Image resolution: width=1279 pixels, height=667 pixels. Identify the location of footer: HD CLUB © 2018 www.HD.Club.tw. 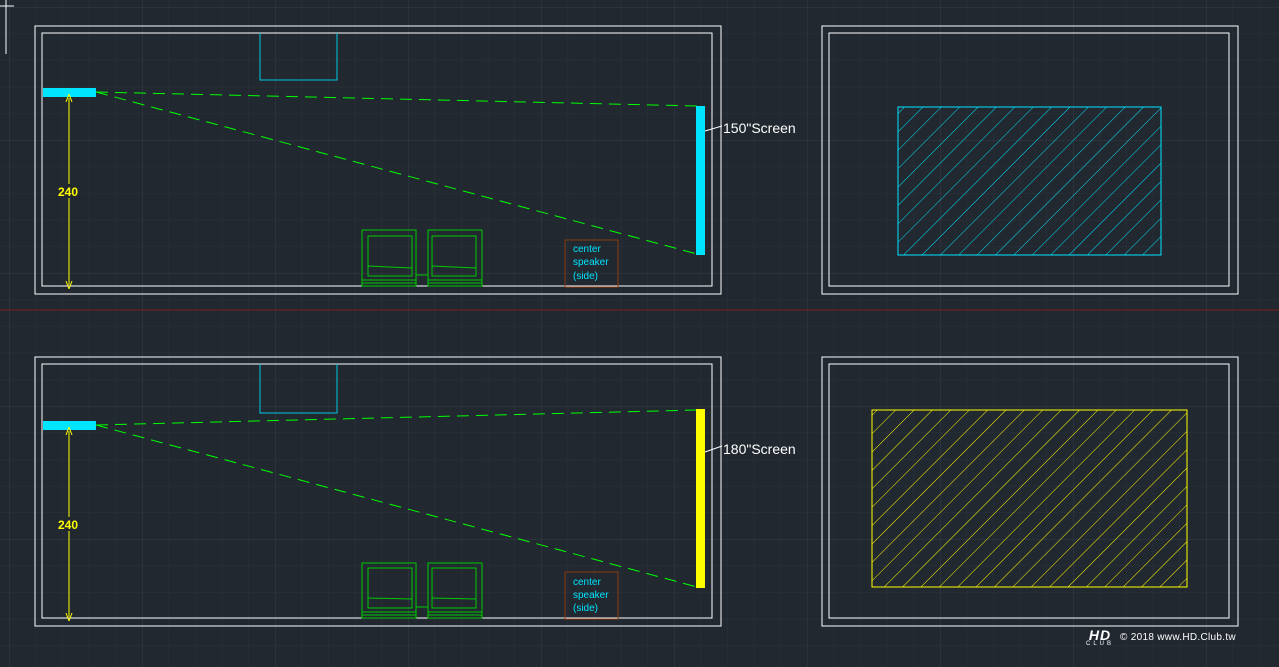
(1161, 637).